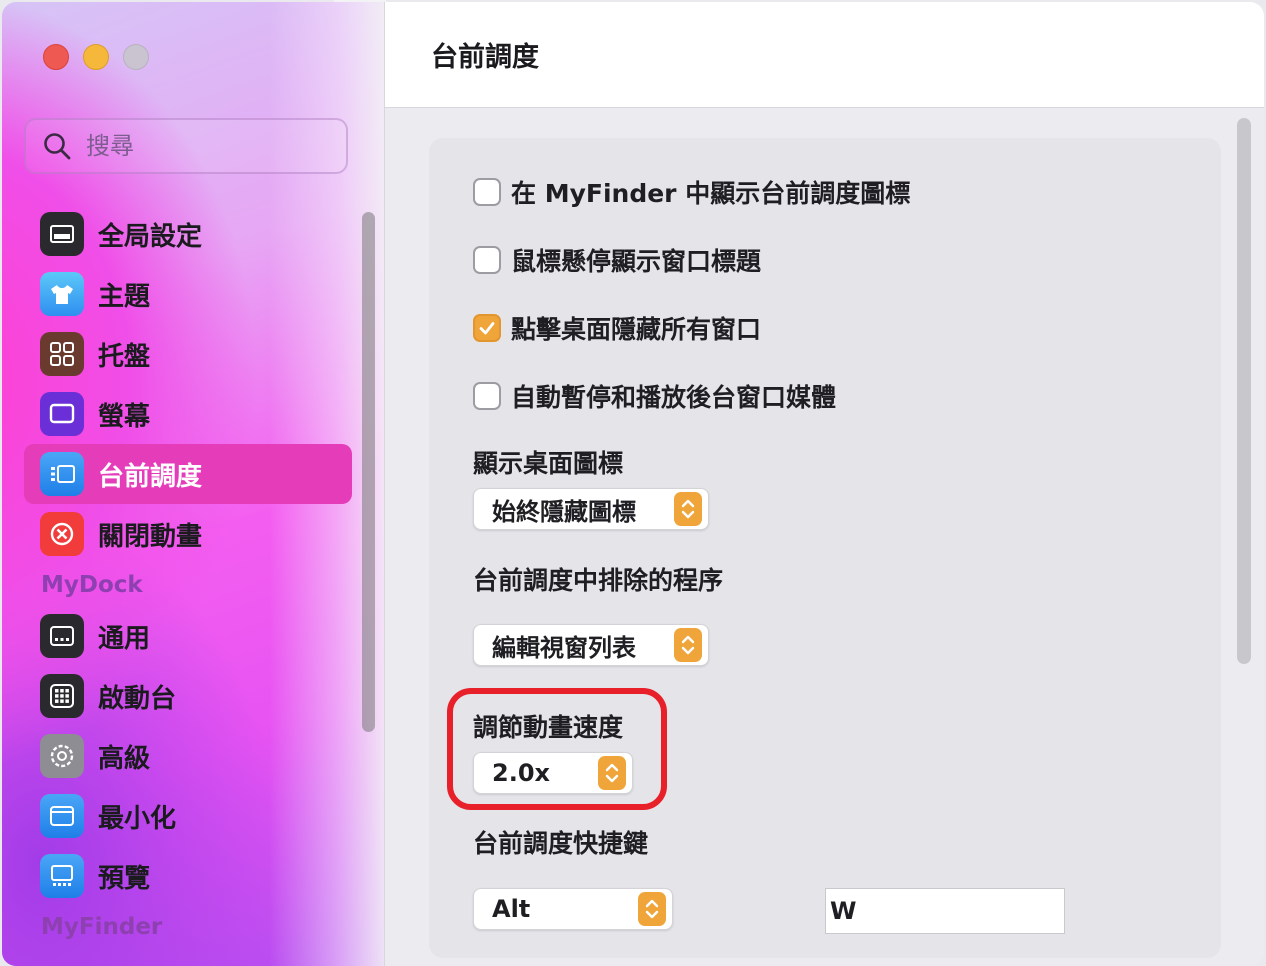 The width and height of the screenshot is (1266, 966). I want to click on section-header-mydock: MyDock, so click(92, 585).